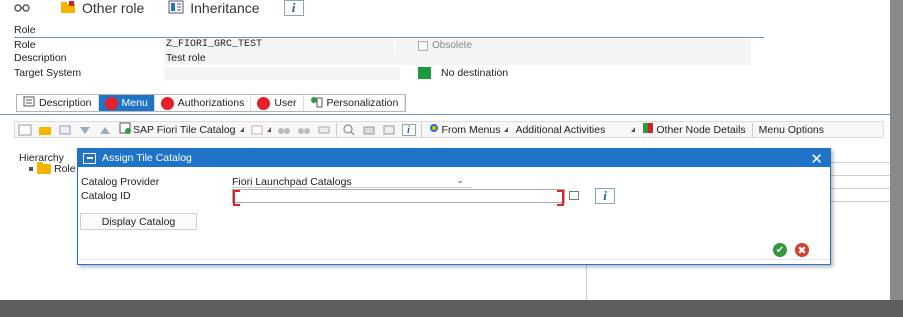  I want to click on other-node-details-button: Other Node Details, so click(694, 129).